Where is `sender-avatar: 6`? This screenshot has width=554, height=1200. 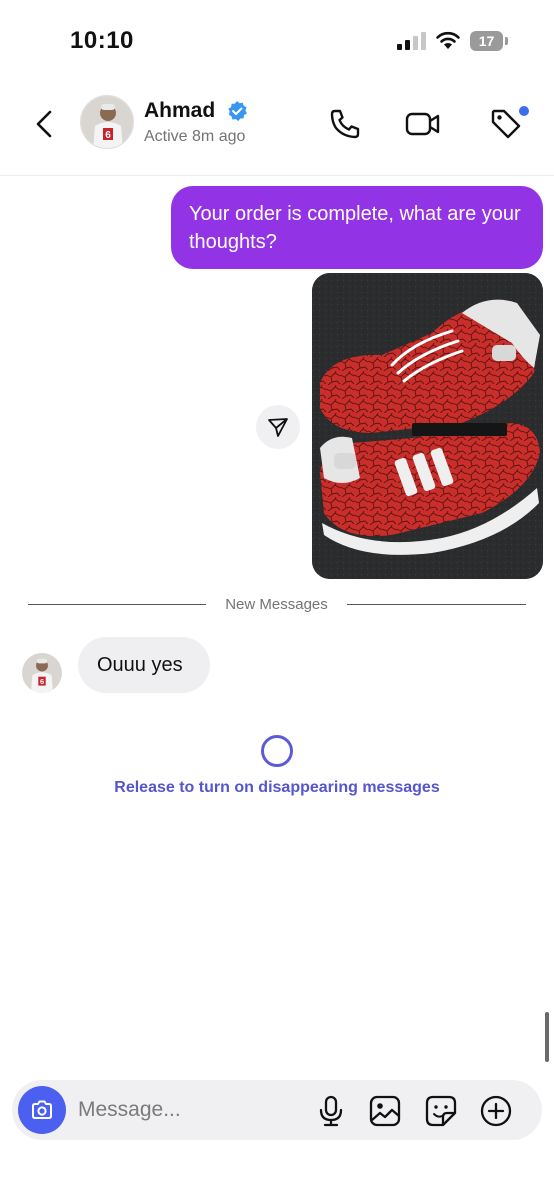
sender-avatar: 6 is located at coordinates (42, 673).